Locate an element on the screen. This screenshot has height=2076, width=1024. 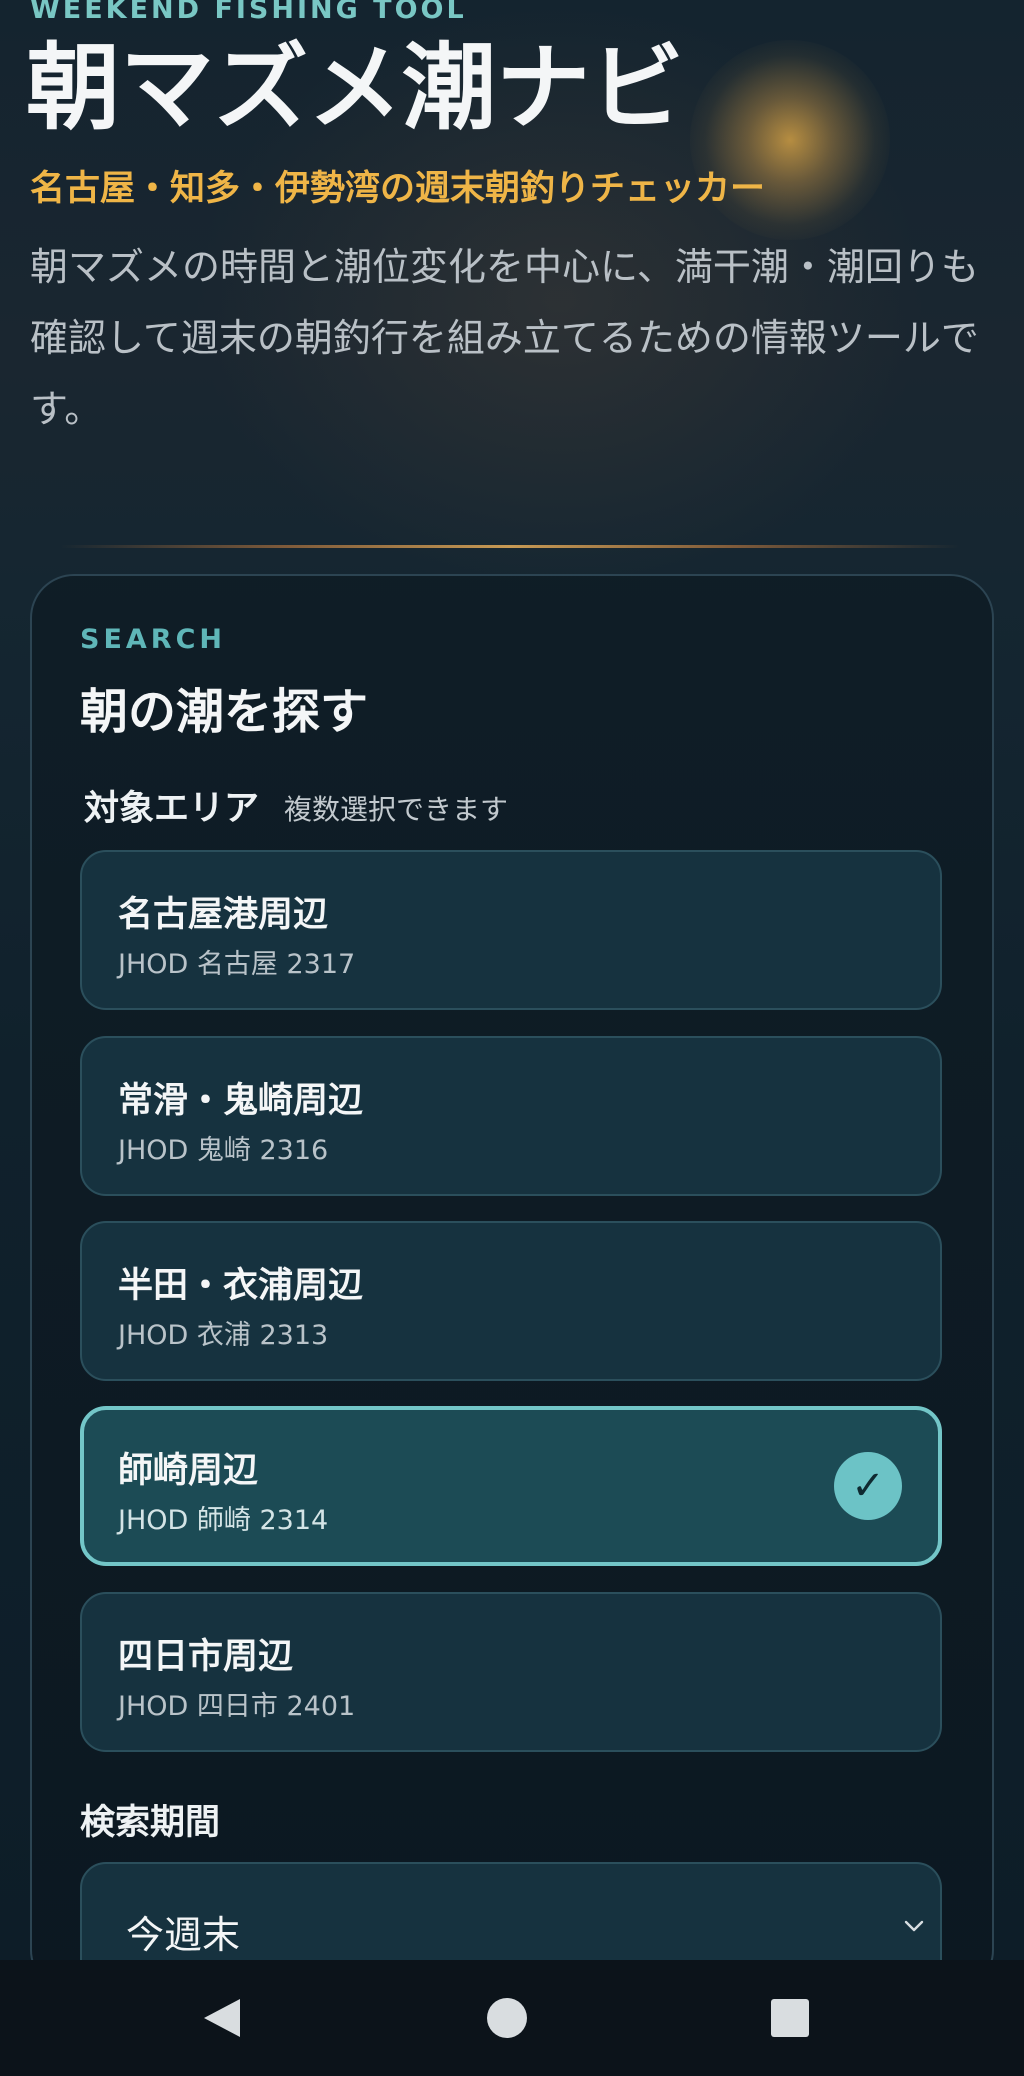
area-option-onizaki: 常滑・鬼崎周辺 JHOD 鬼崎 2316 is located at coordinates (511, 1116).